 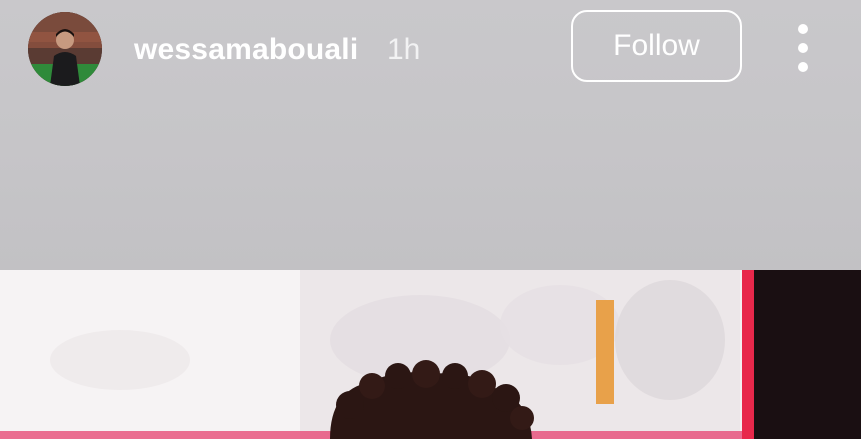 I want to click on avatar-image, so click(x=65, y=49).